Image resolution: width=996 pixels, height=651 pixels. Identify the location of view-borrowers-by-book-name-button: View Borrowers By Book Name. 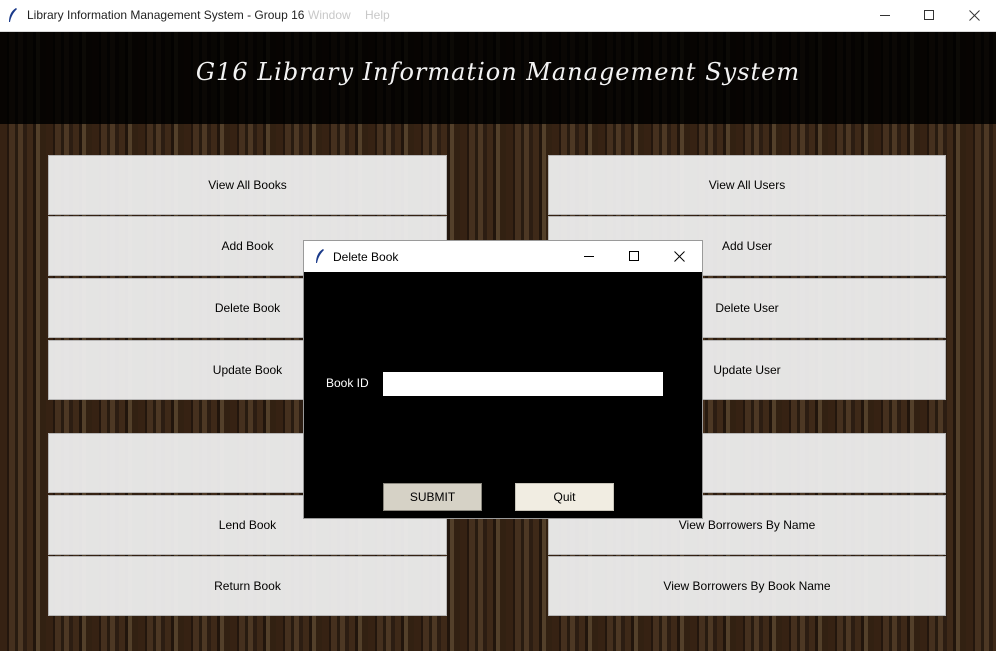
(747, 586).